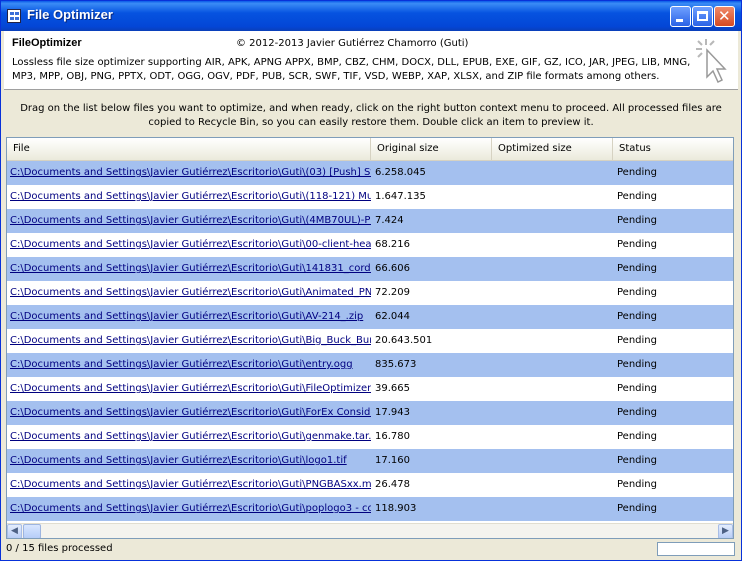  What do you see at coordinates (552, 149) in the screenshot?
I see `column-header-optimized-size: Optimized size` at bounding box center [552, 149].